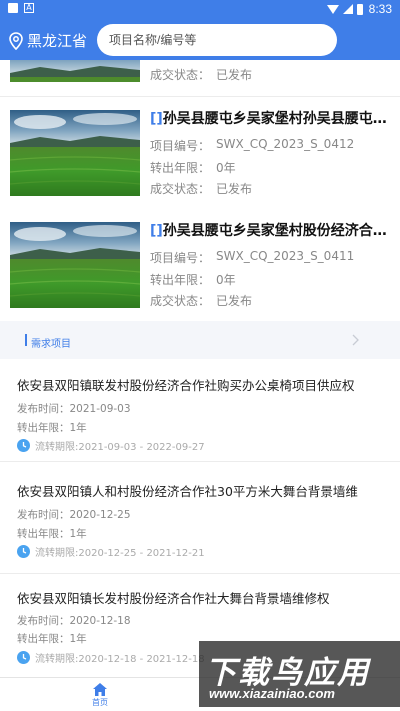  What do you see at coordinates (285, 144) in the screenshot?
I see `code-value: SWX_CQ_2023_S_0412` at bounding box center [285, 144].